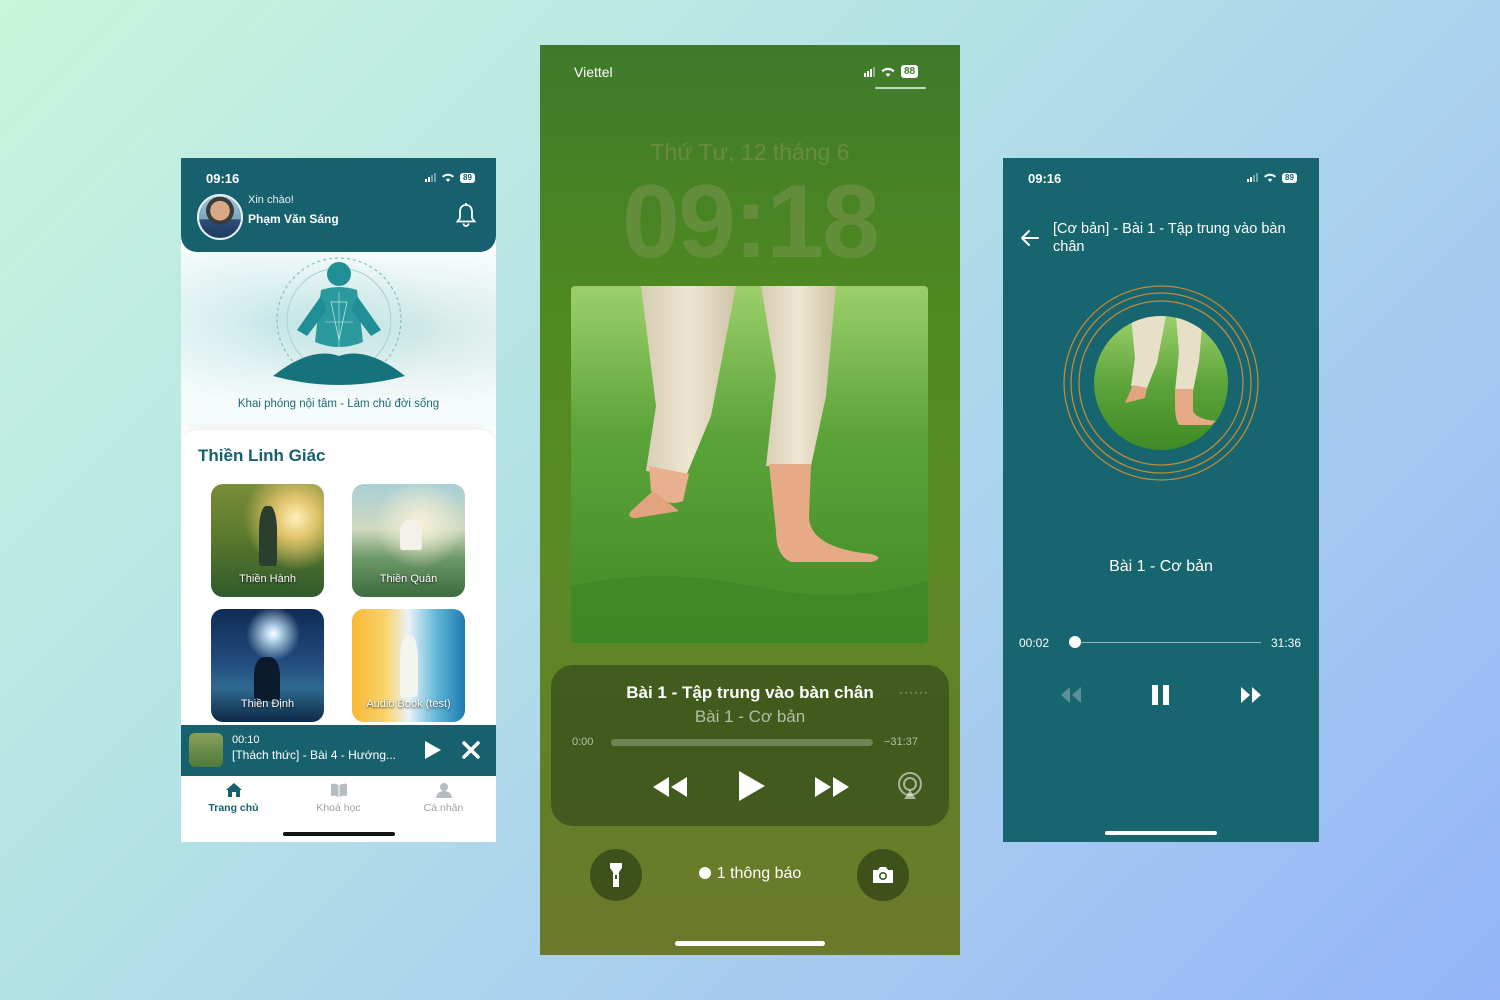  Describe the element at coordinates (910, 71) in the screenshot. I see `battery-indicator: 88` at that location.